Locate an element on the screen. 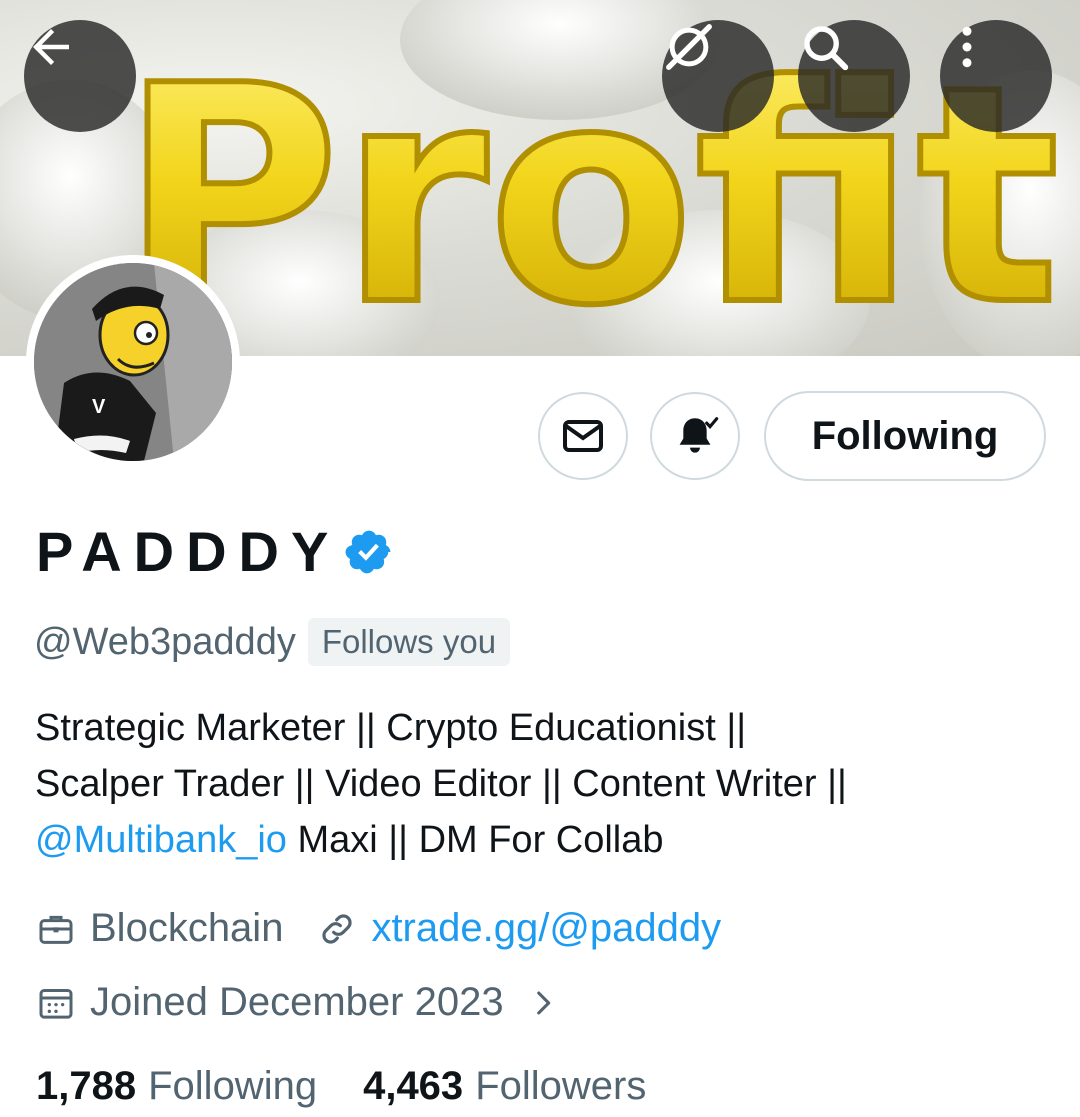  bell-check-icon is located at coordinates (699, 435).